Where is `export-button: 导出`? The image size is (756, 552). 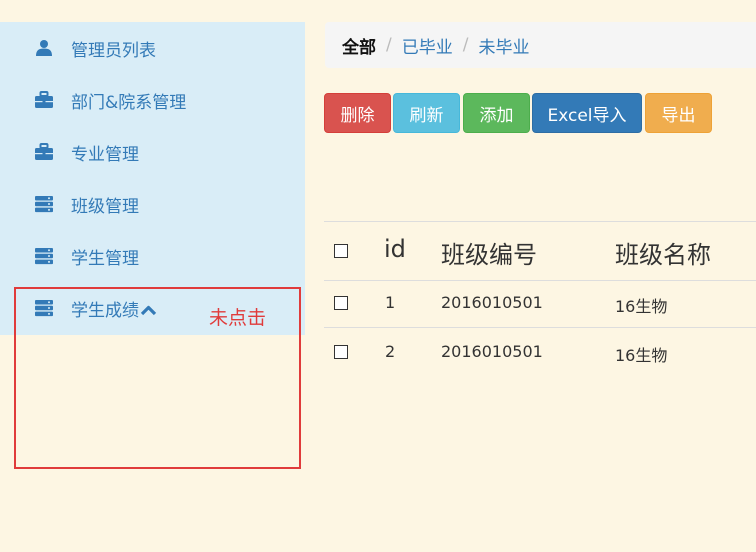
export-button: 导出 is located at coordinates (678, 113).